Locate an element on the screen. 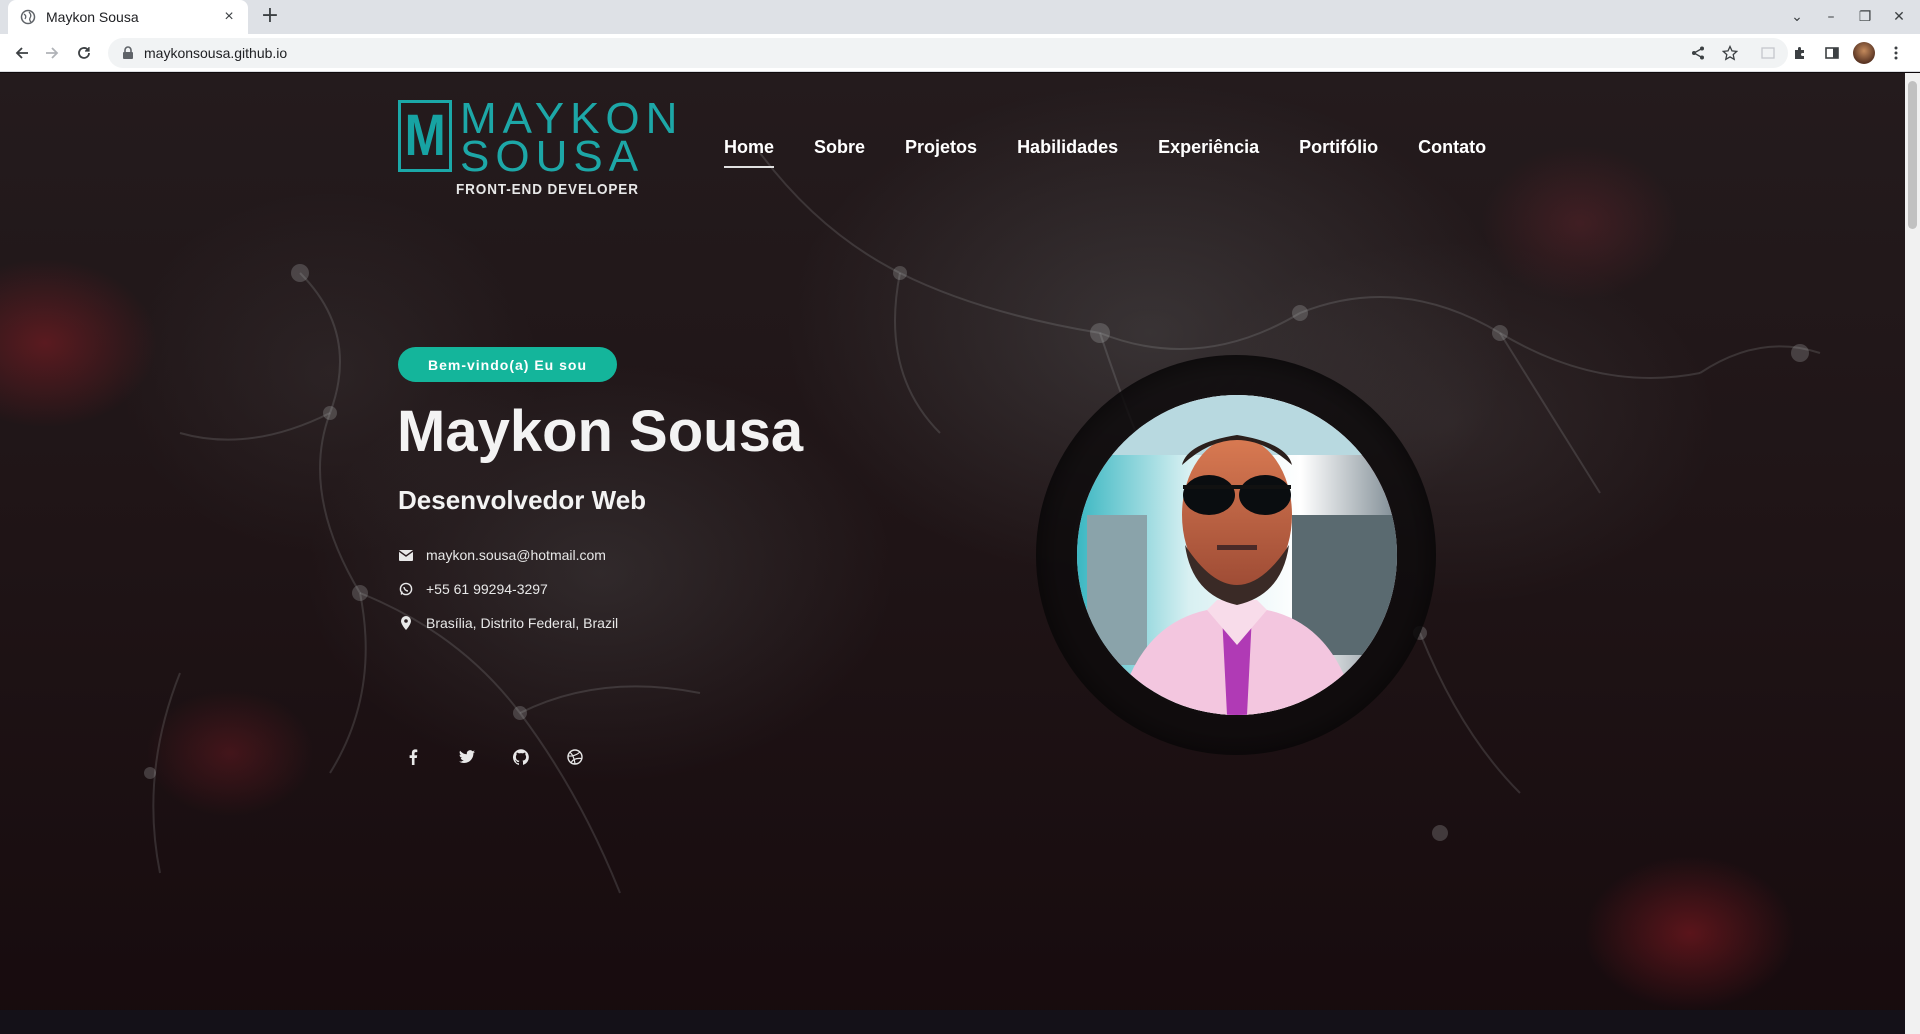 The width and height of the screenshot is (1920, 1034). map-pin-icon is located at coordinates (406, 623).